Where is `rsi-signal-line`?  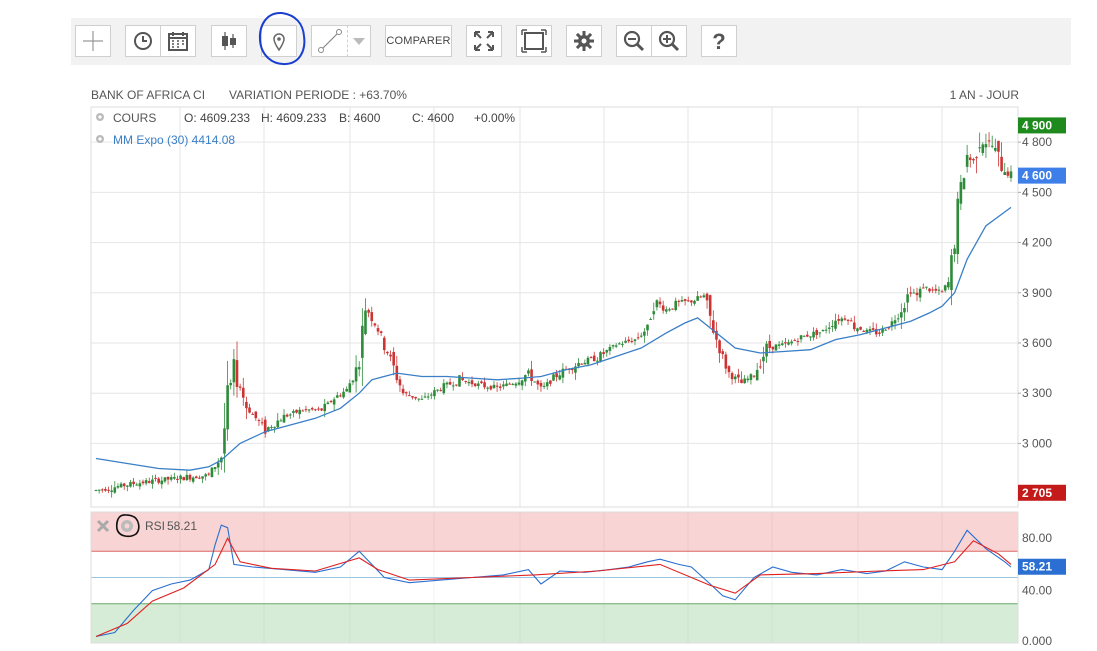 rsi-signal-line is located at coordinates (553, 587).